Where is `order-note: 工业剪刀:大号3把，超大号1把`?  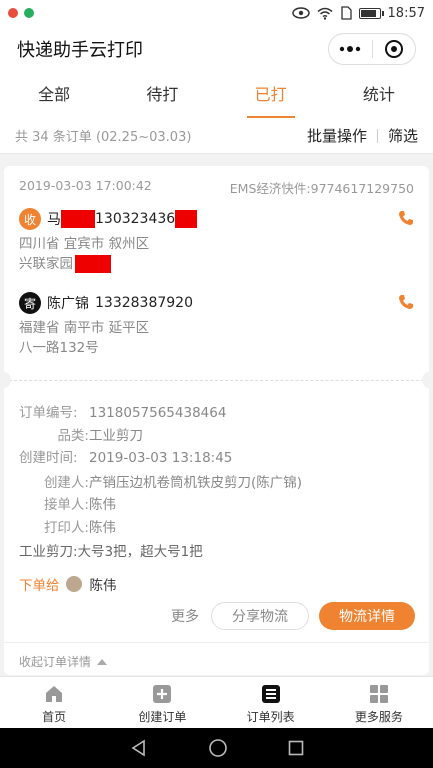
order-note: 工业剪刀:大号3把，超大号1把 is located at coordinates (111, 552).